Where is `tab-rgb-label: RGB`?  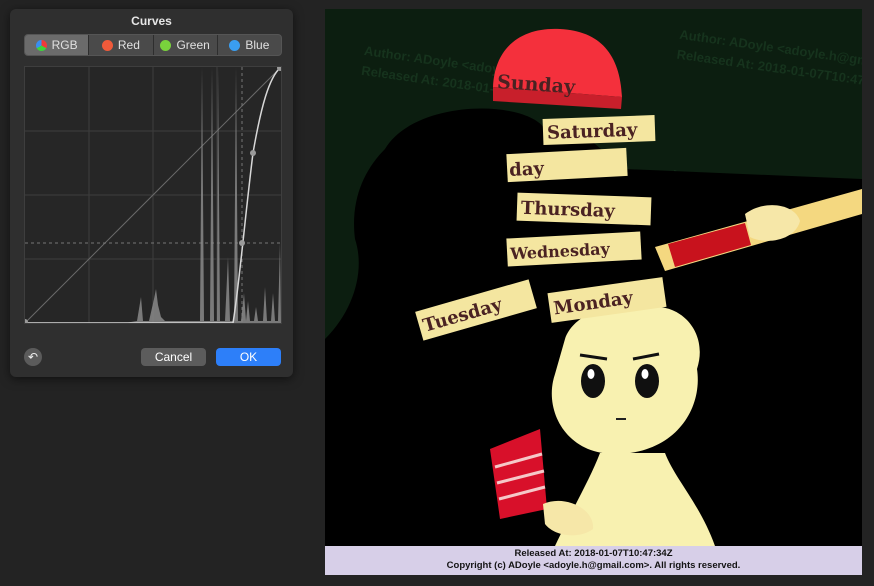 tab-rgb-label: RGB is located at coordinates (64, 45).